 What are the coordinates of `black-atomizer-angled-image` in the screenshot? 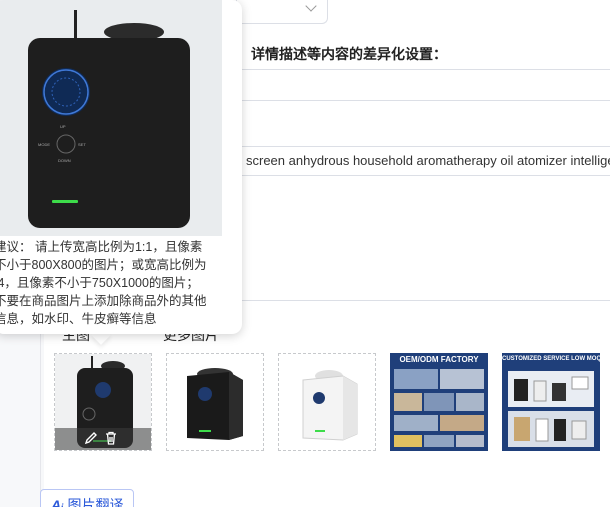 It's located at (215, 402).